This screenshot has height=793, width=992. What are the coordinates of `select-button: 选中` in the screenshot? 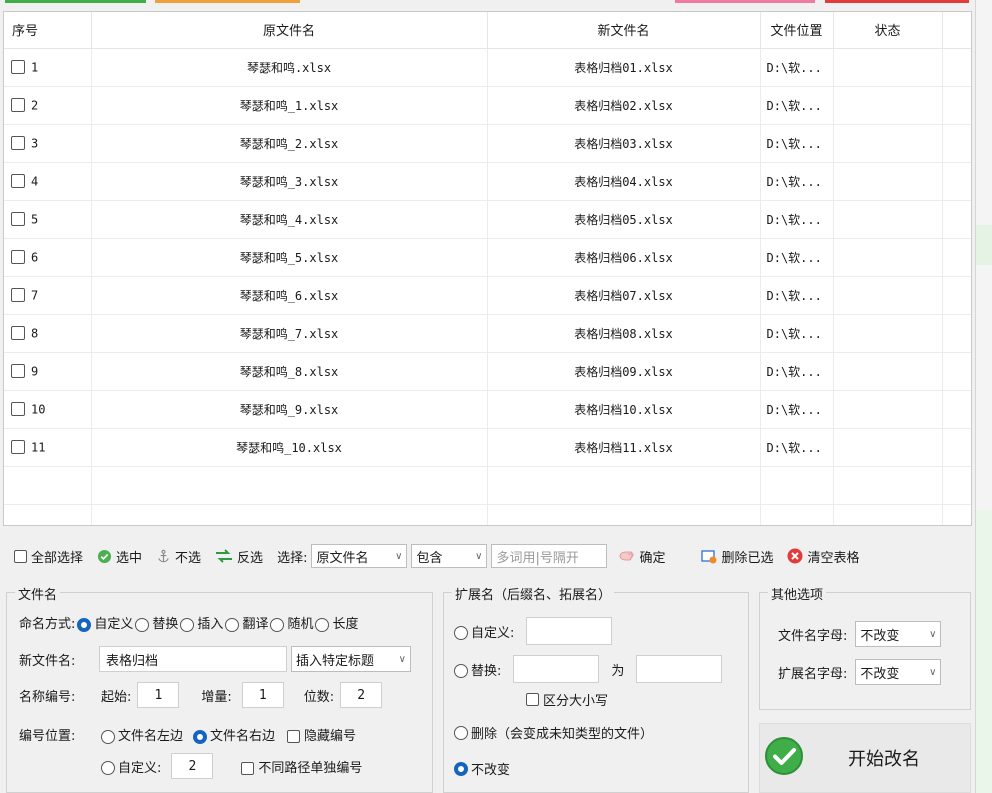 It's located at (119, 556).